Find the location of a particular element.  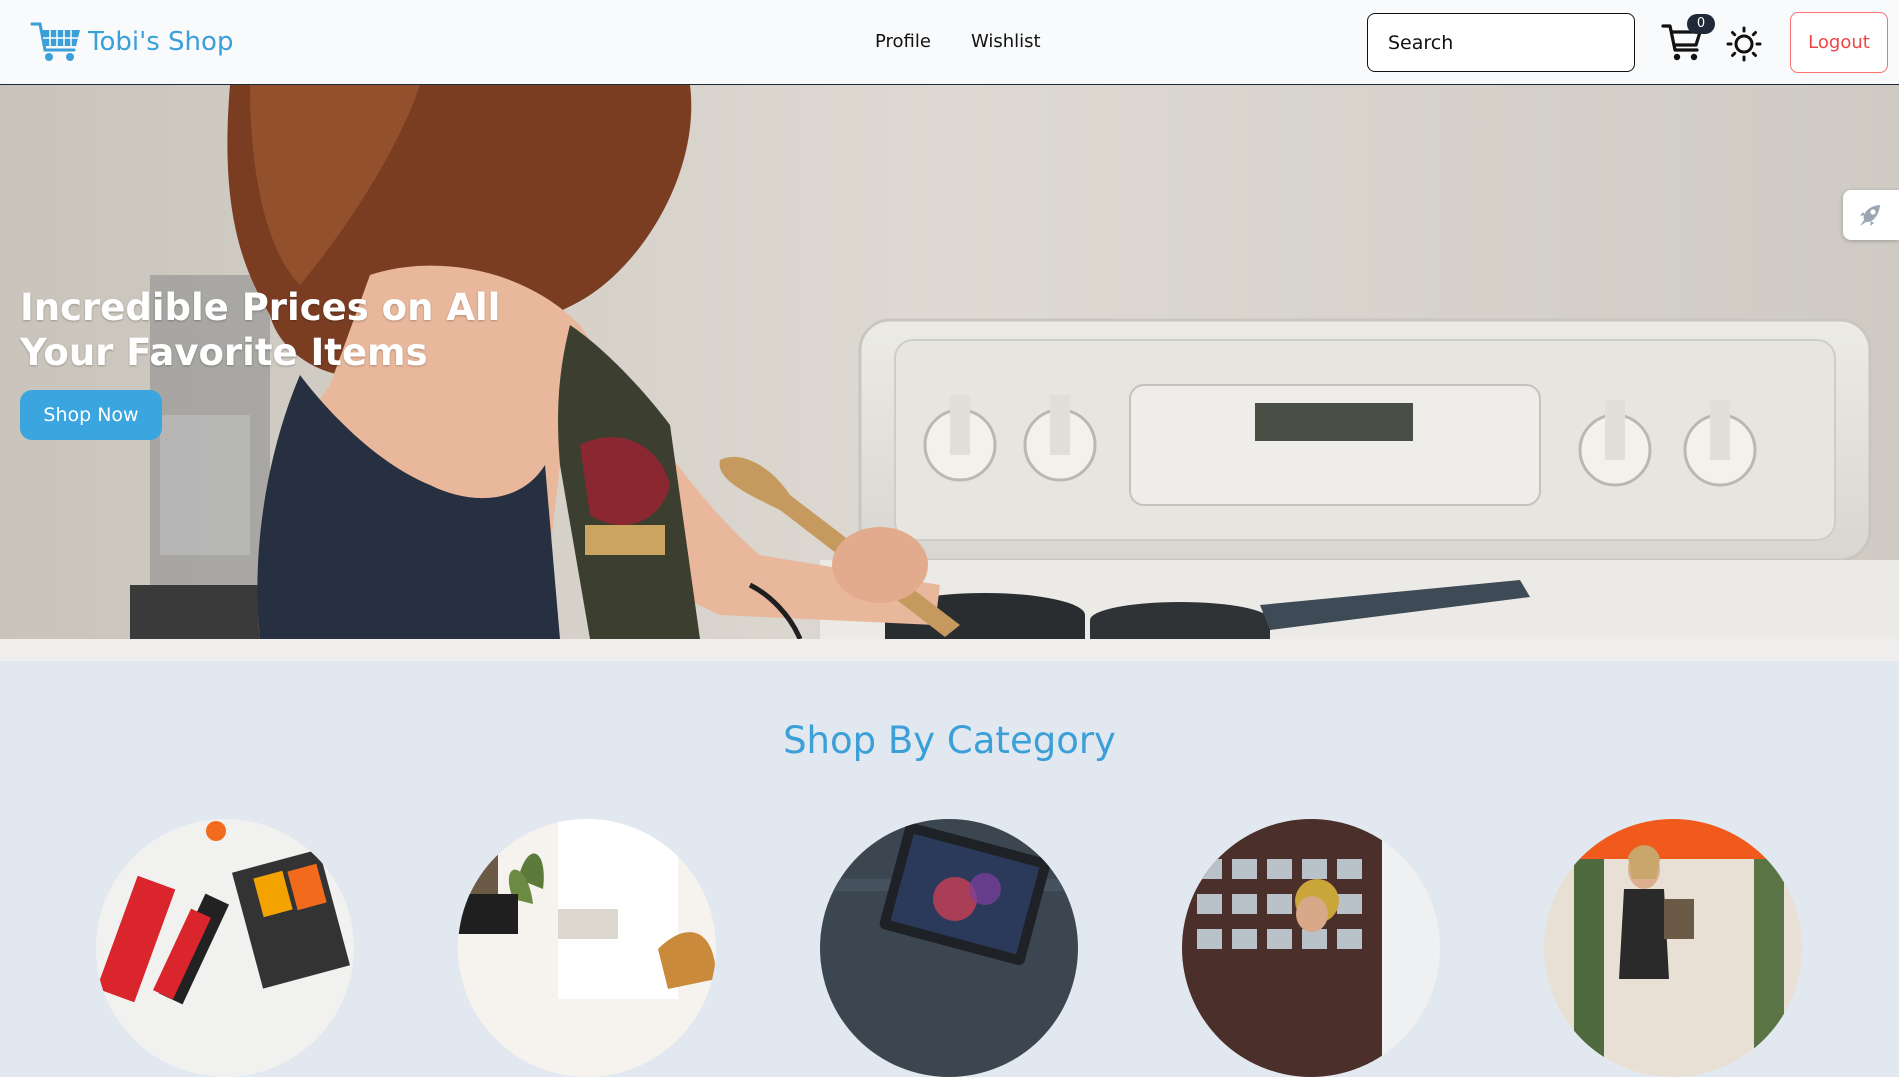

category-electronics is located at coordinates (949, 948).